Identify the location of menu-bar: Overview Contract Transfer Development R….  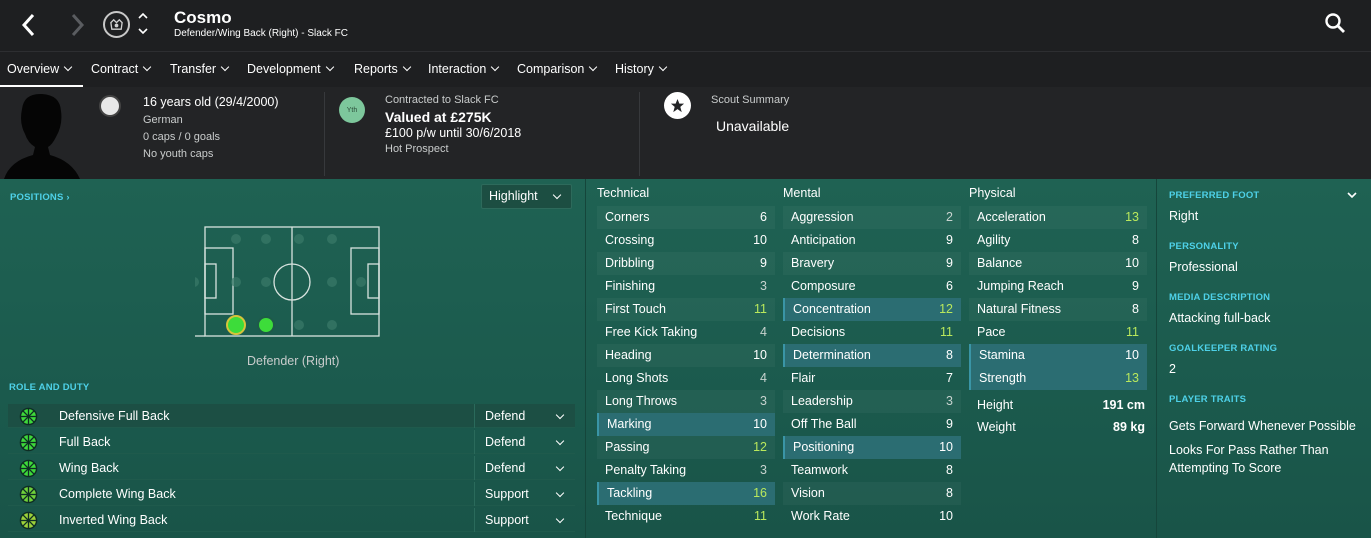
(685, 69).